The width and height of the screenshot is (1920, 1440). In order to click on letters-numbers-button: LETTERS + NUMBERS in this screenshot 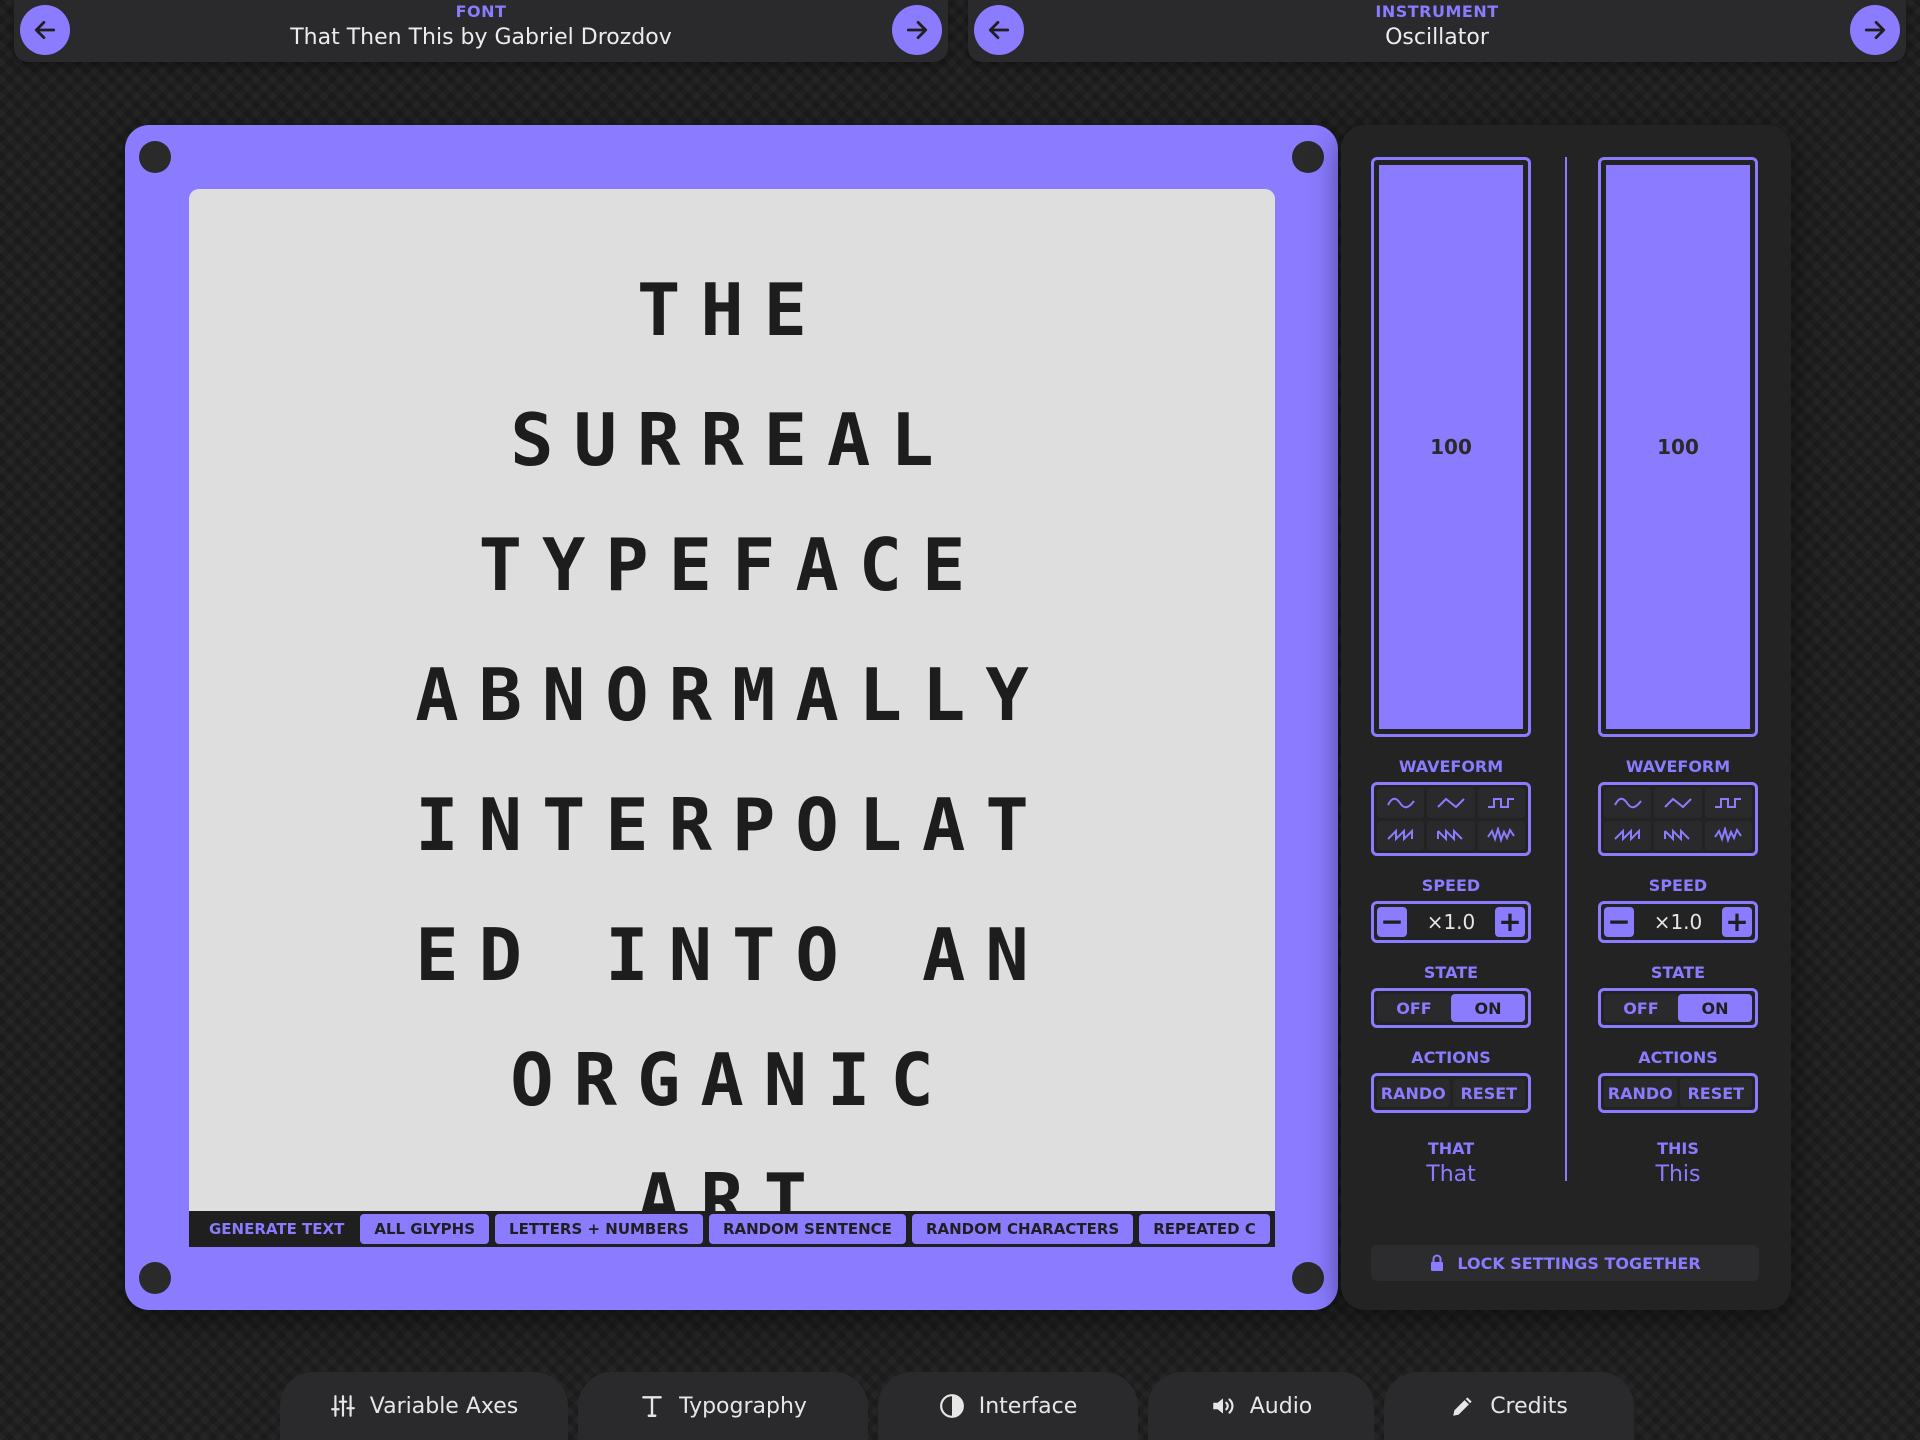, I will do `click(599, 1229)`.